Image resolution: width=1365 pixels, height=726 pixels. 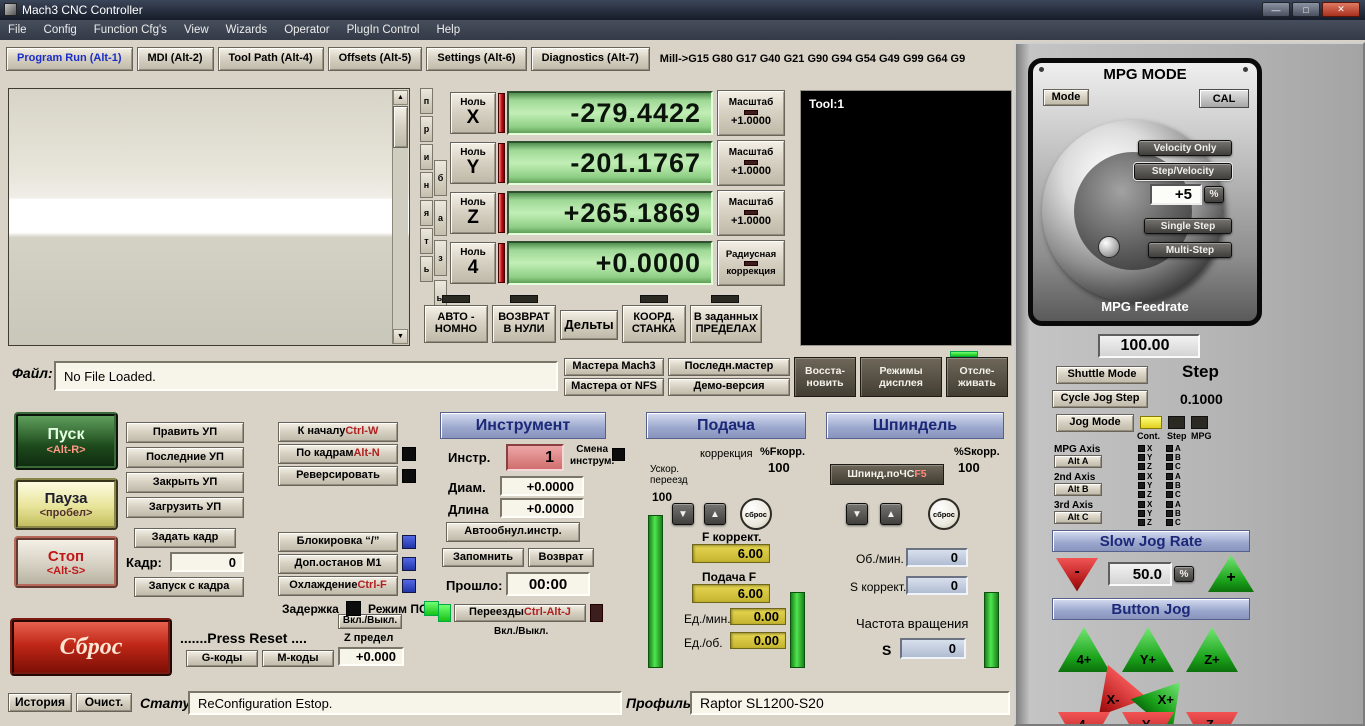 What do you see at coordinates (371, 656) in the screenshot?
I see `z-inhibit-value: +0.000` at bounding box center [371, 656].